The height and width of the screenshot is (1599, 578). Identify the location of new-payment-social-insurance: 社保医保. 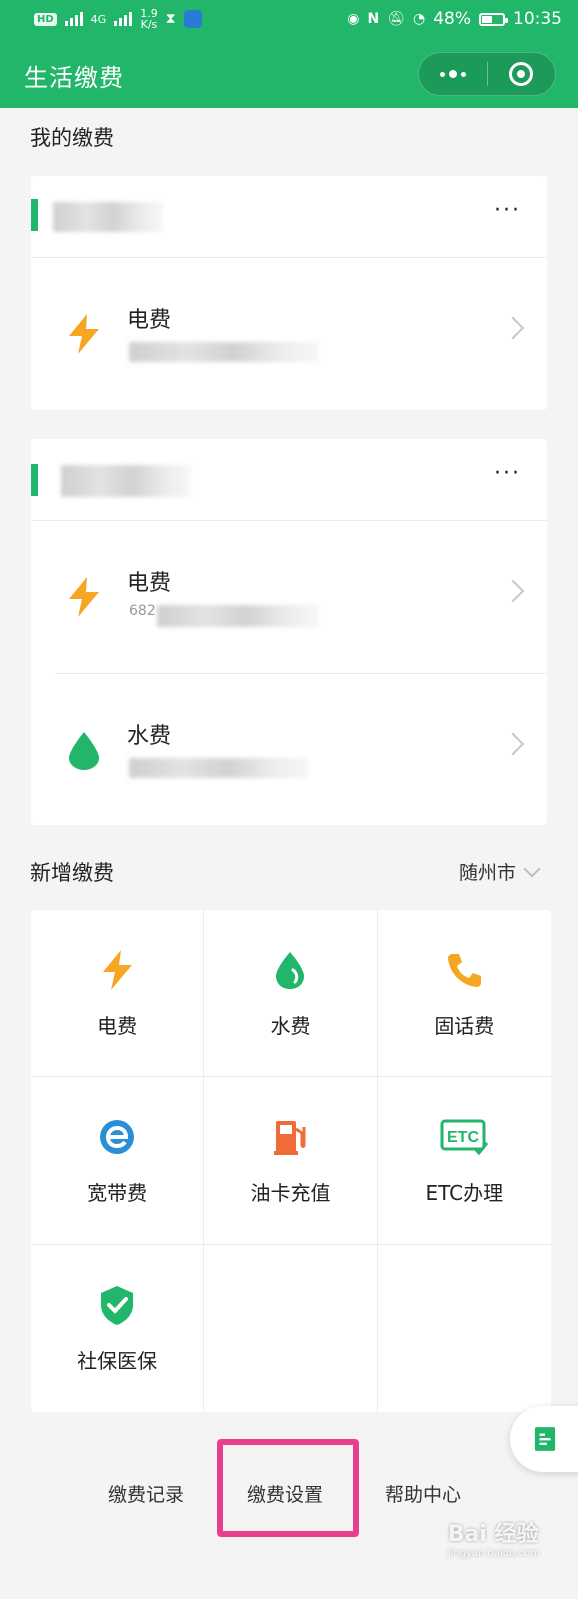
(118, 1328).